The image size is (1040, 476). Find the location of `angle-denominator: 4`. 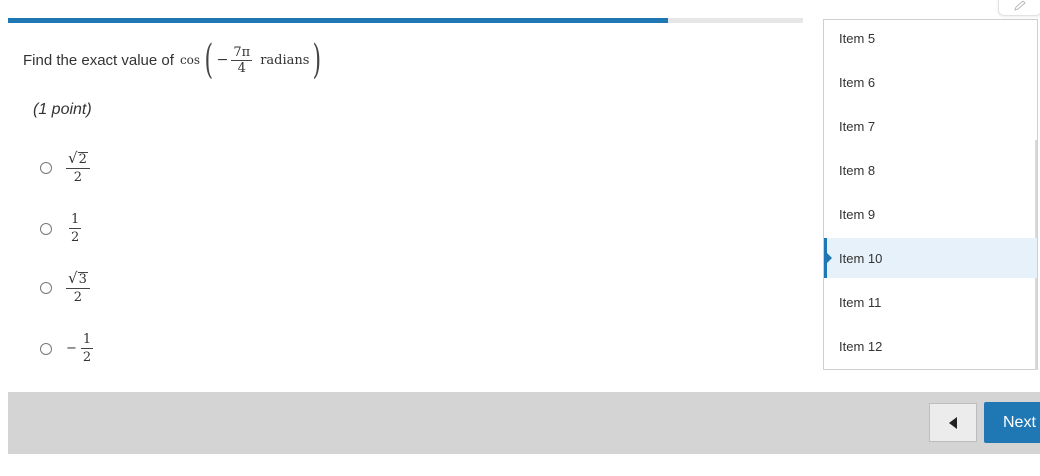

angle-denominator: 4 is located at coordinates (241, 68).